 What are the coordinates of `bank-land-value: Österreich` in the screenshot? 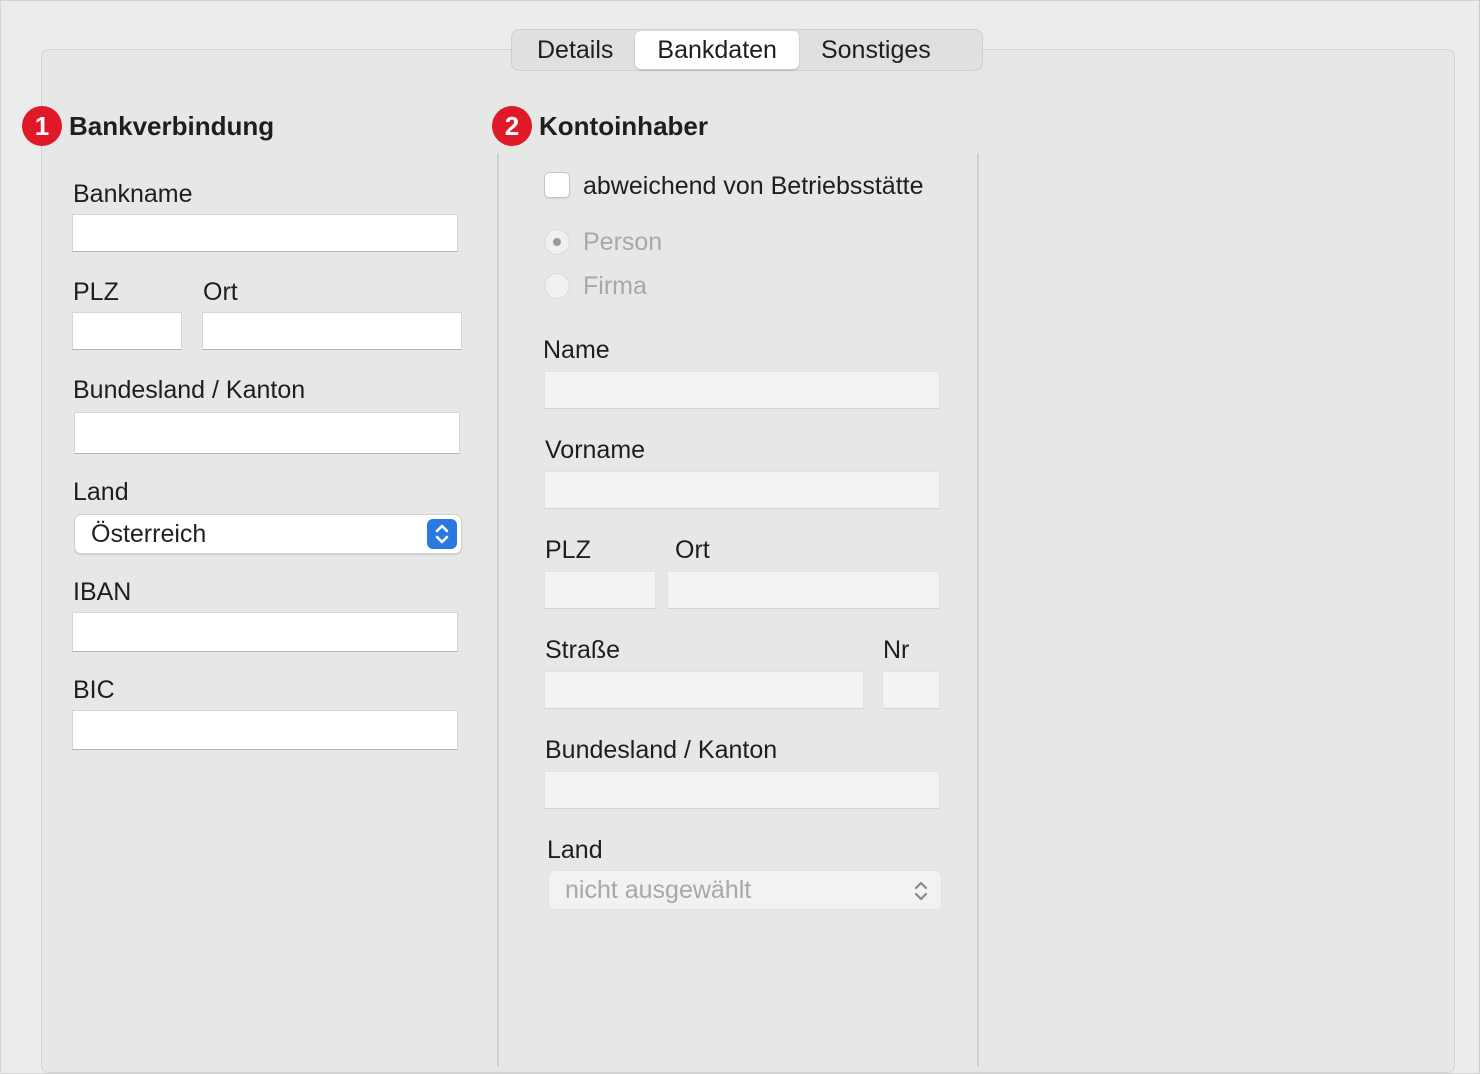 It's located at (149, 534).